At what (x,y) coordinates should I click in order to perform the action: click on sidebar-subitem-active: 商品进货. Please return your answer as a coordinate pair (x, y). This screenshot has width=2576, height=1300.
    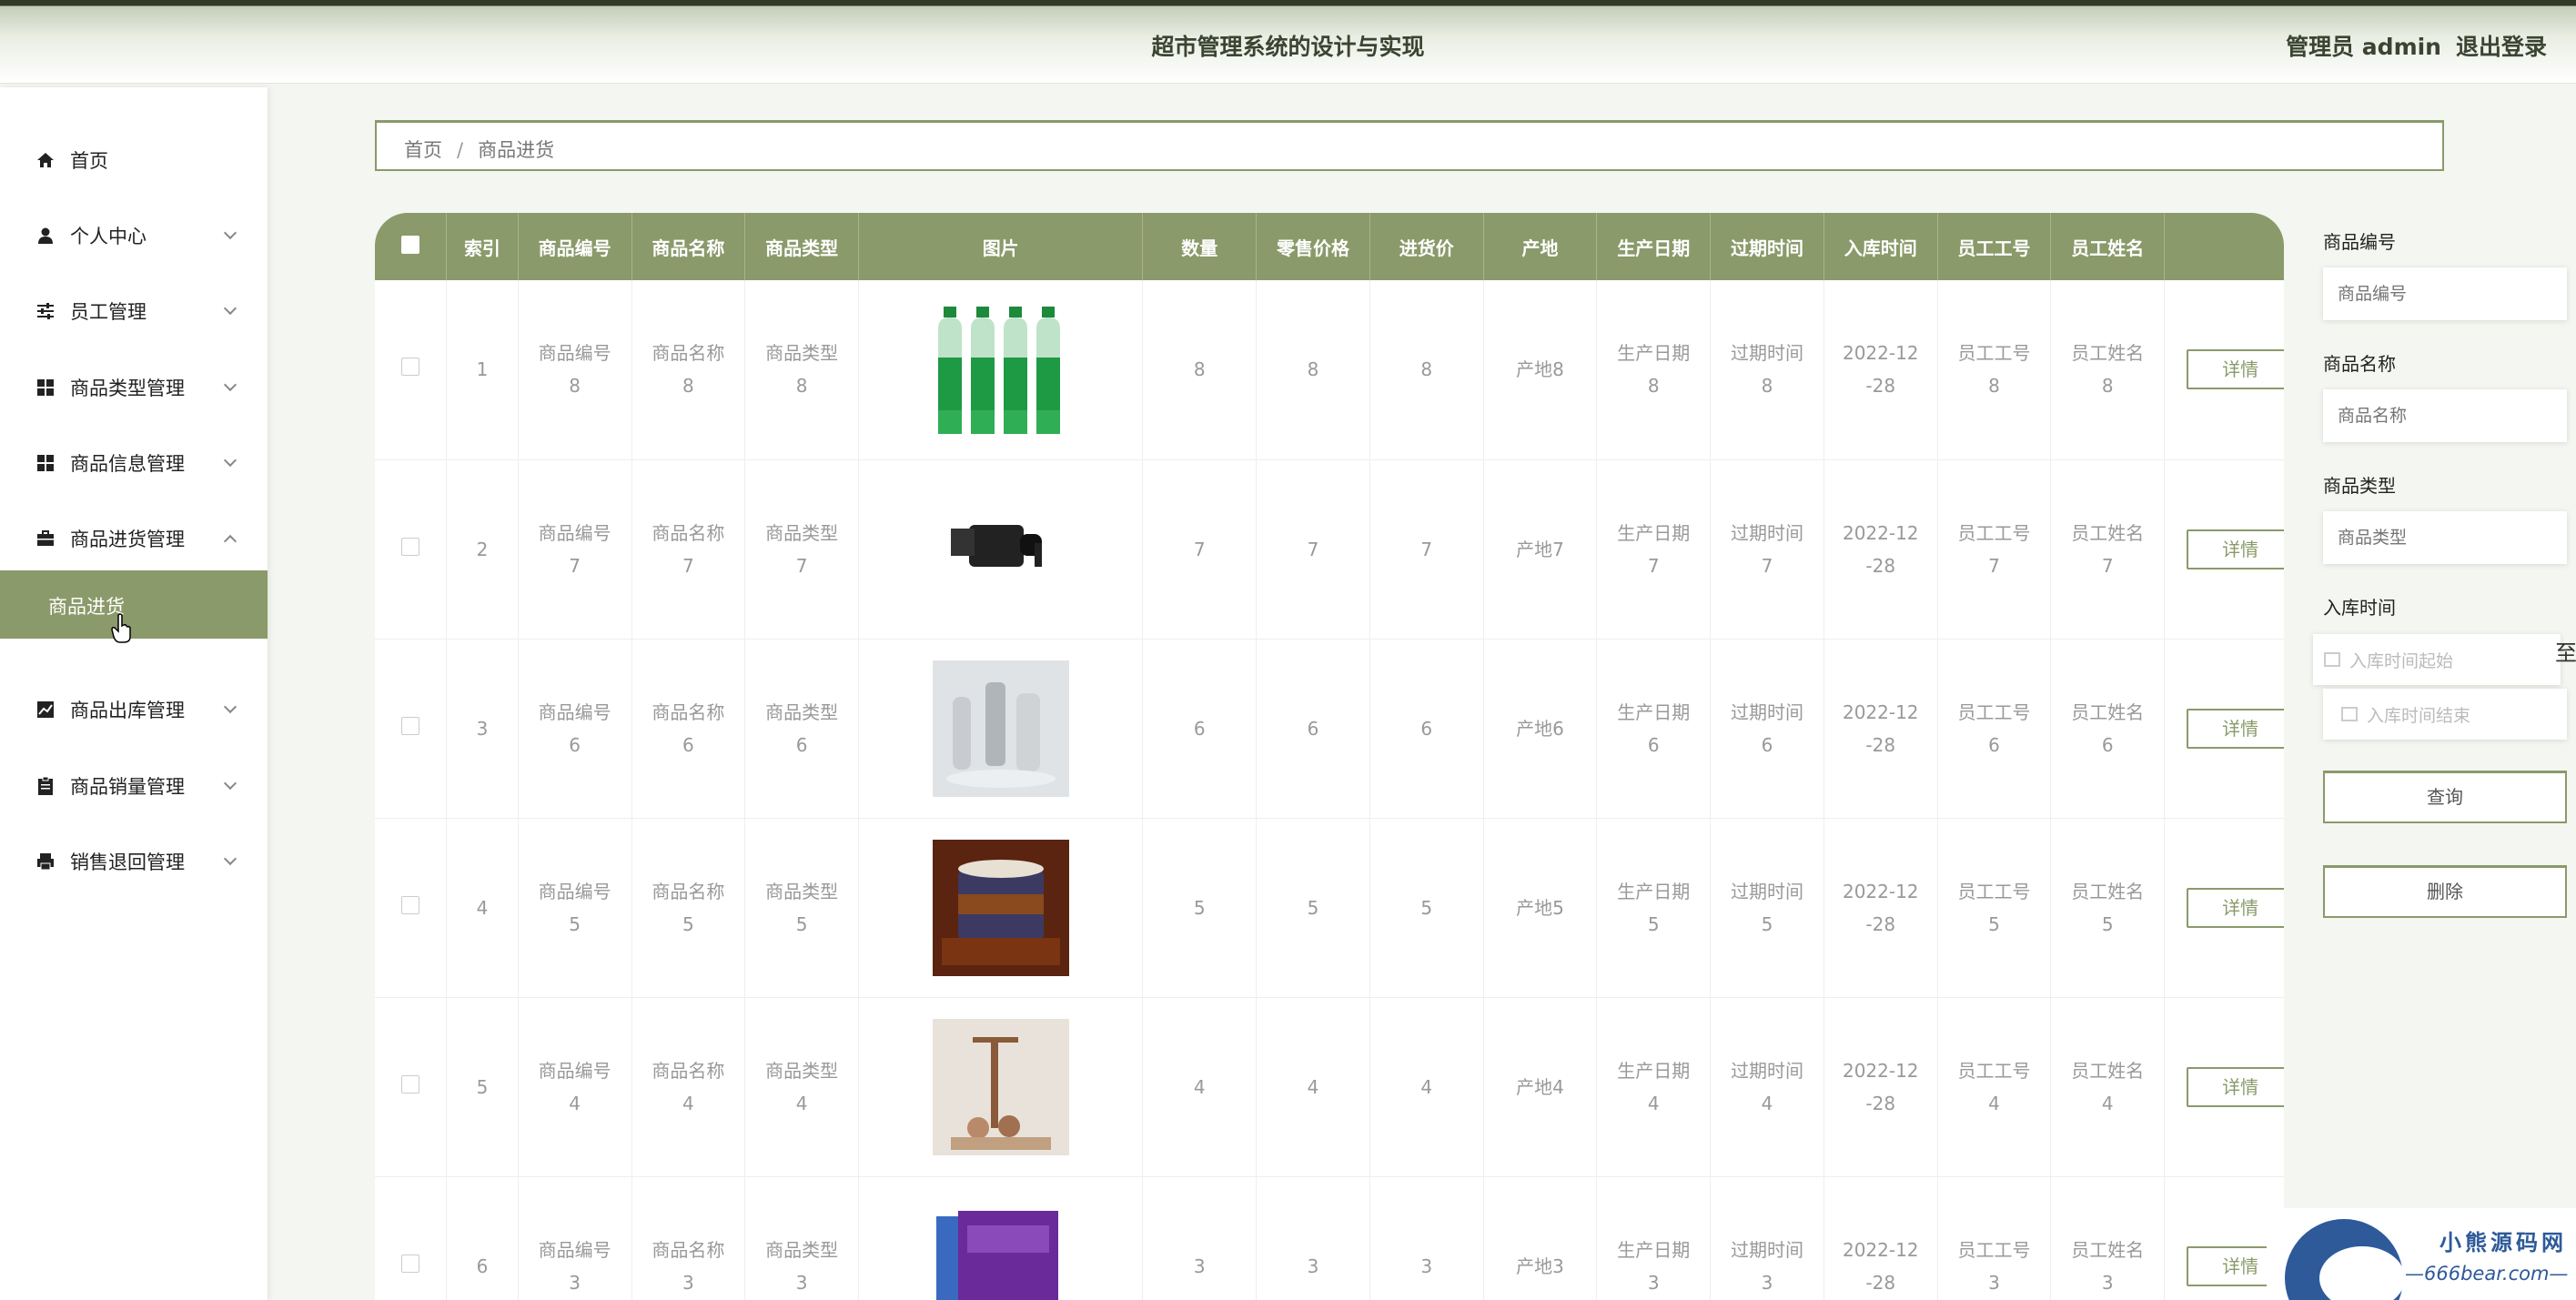
    Looking at the image, I should click on (134, 604).